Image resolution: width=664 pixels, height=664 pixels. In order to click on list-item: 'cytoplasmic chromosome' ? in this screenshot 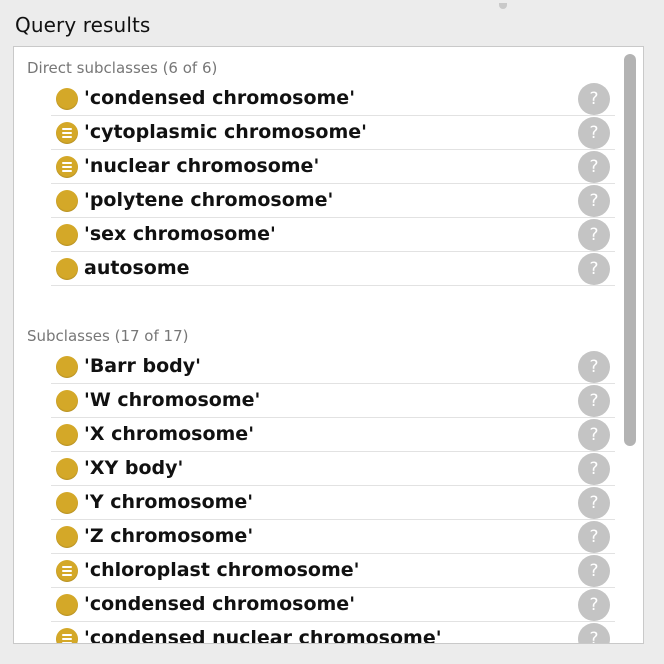, I will do `click(333, 133)`.